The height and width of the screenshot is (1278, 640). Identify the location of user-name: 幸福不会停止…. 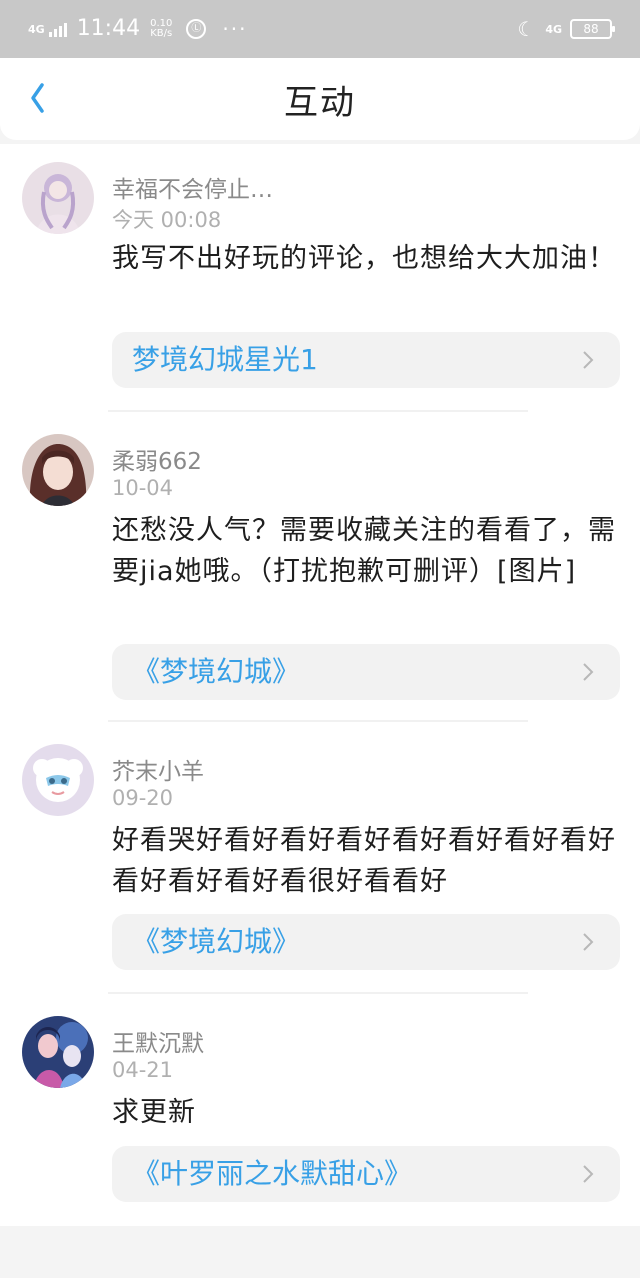
(192, 187).